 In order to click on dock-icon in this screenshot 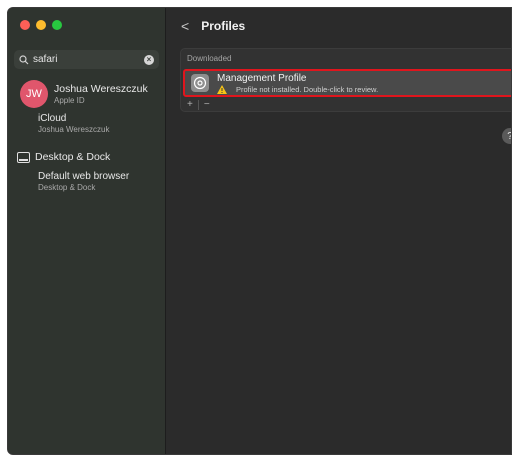, I will do `click(23, 157)`.